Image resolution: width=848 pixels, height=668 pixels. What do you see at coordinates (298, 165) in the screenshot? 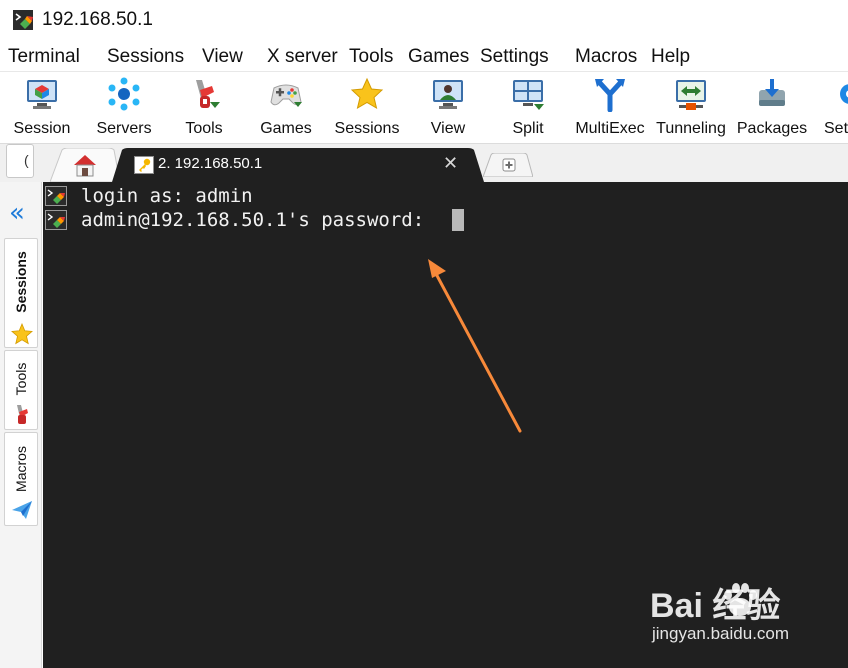
I see `session-tab-active: 2. 192.168.50.1 ✕` at bounding box center [298, 165].